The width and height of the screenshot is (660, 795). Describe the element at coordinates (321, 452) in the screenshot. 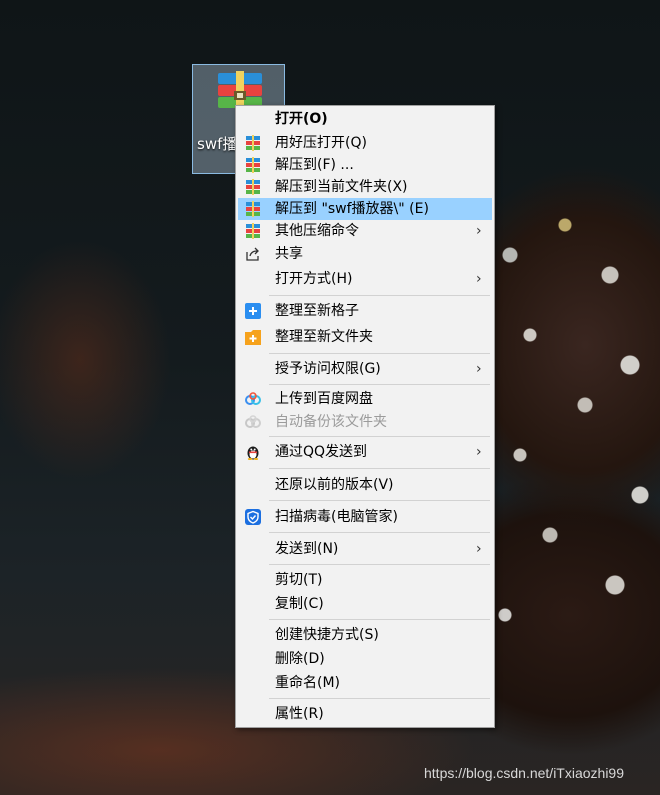

I see `menu-item-label: 通过QQ发送到` at that location.